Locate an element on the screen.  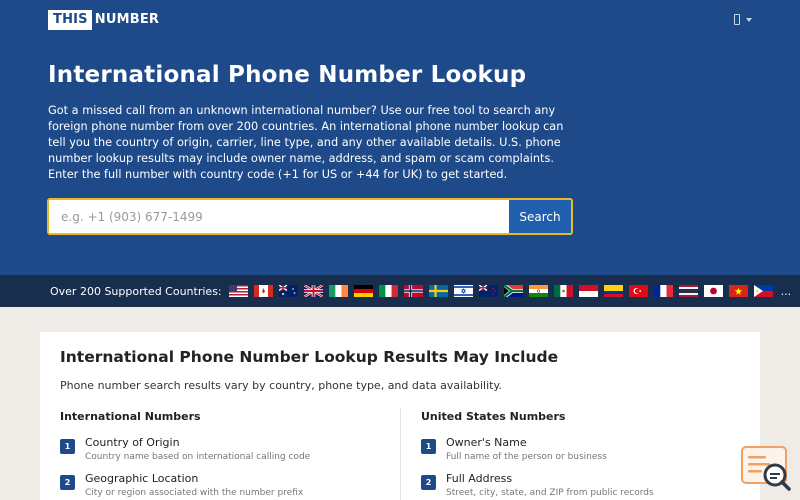
flag-germany-icon is located at coordinates (363, 291).